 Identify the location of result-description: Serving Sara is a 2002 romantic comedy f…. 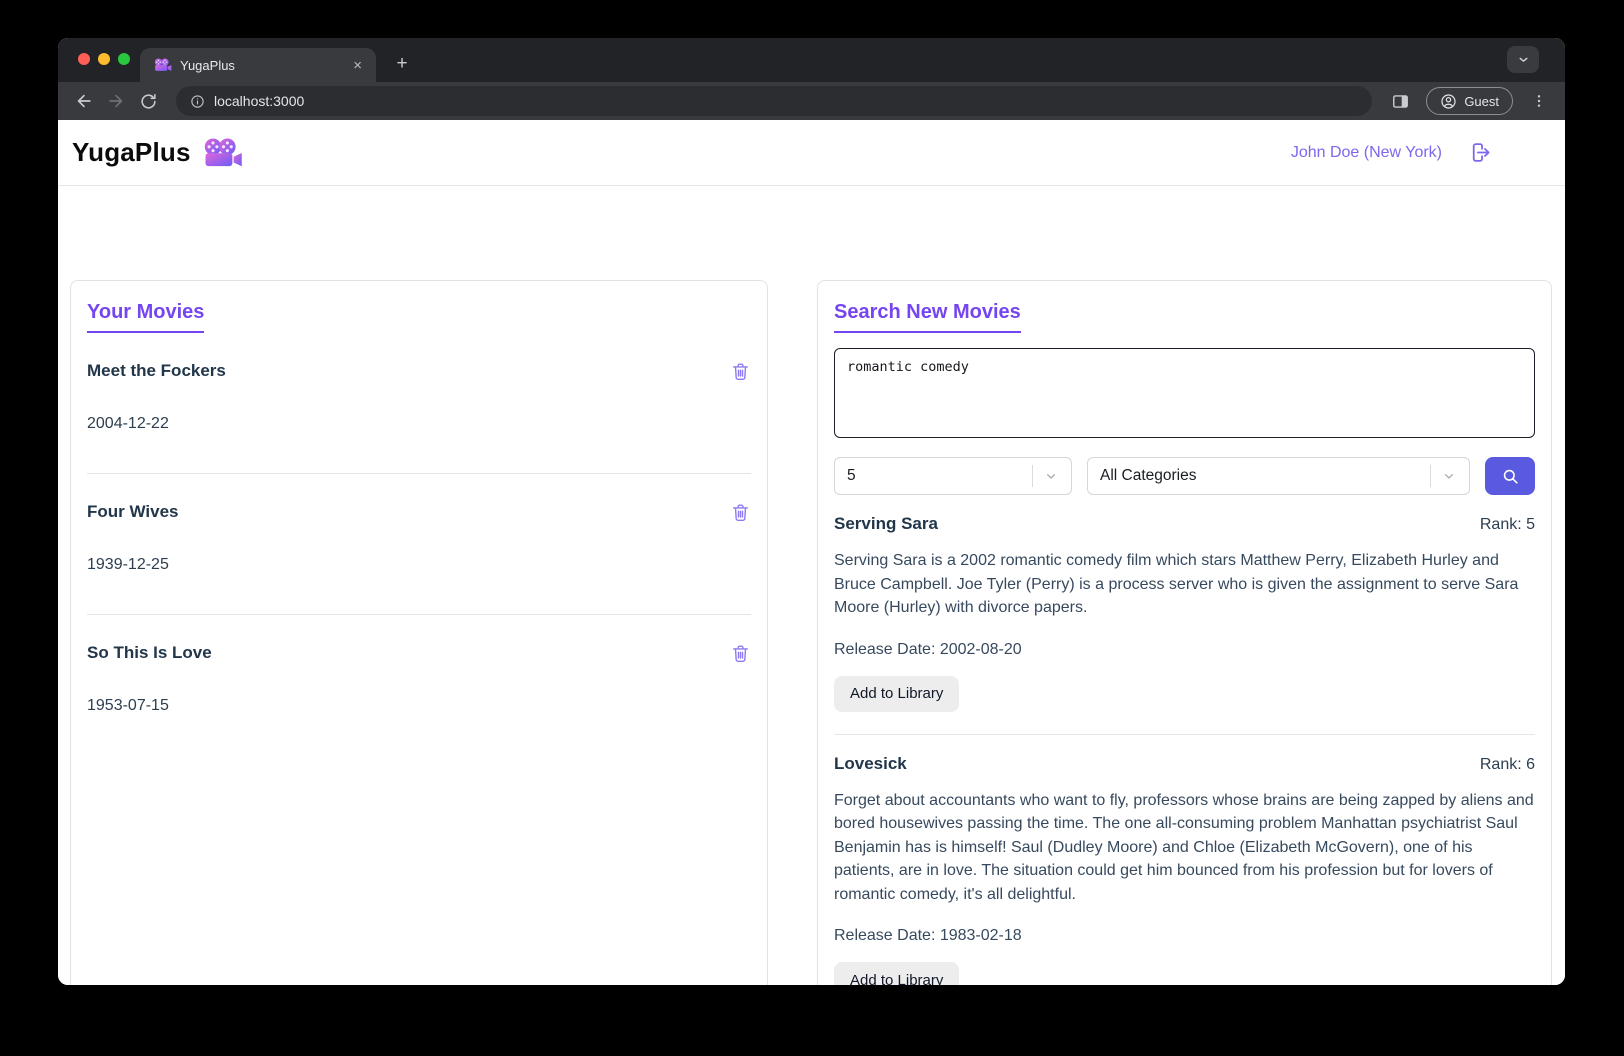
(1176, 584).